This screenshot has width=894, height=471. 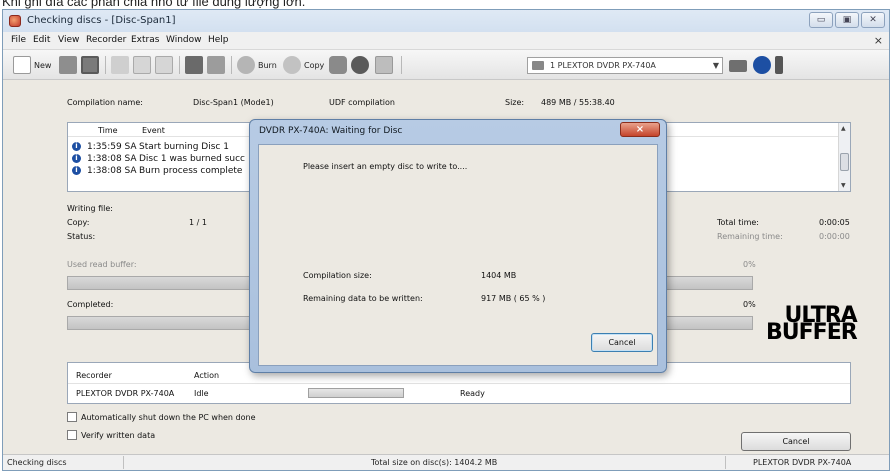 I want to click on new-button: New, so click(x=32, y=65).